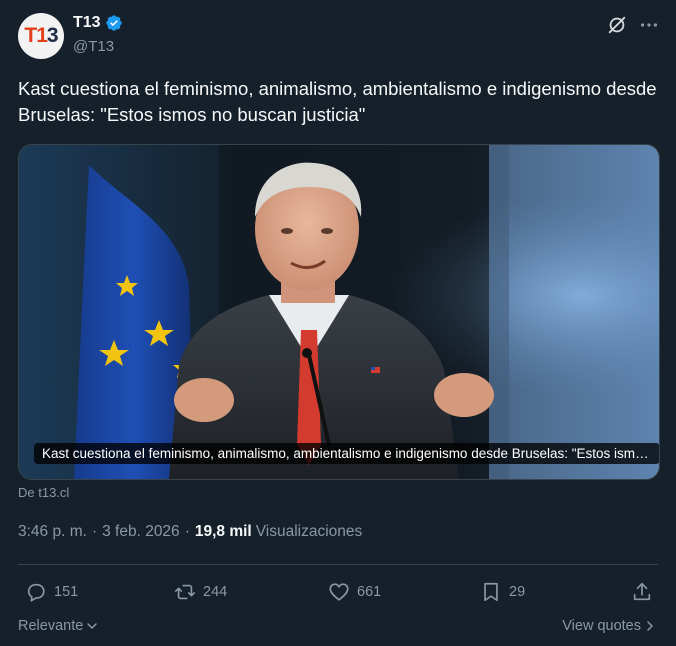 Image resolution: width=676 pixels, height=646 pixels. I want to click on like-count: 661, so click(369, 592).